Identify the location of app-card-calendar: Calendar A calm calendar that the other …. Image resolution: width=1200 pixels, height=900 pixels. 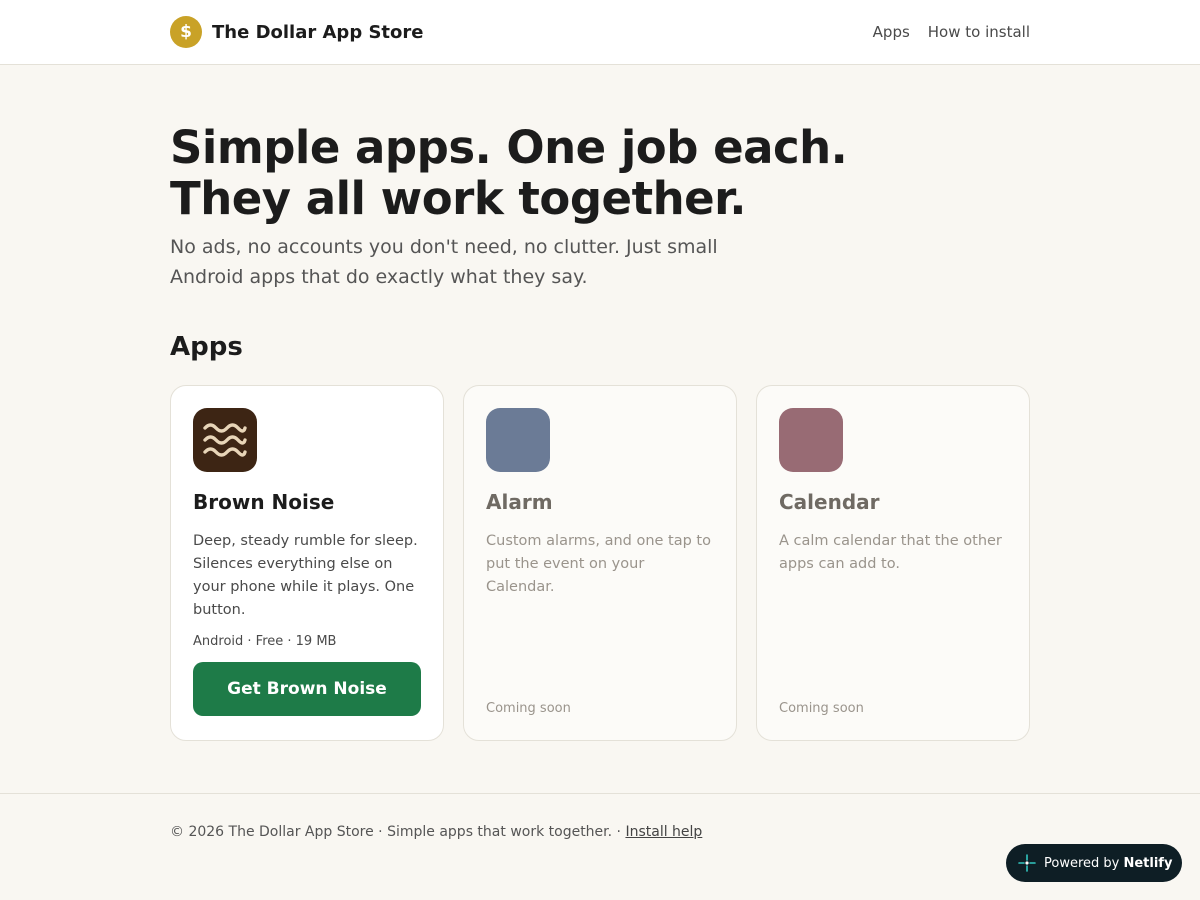
(893, 563).